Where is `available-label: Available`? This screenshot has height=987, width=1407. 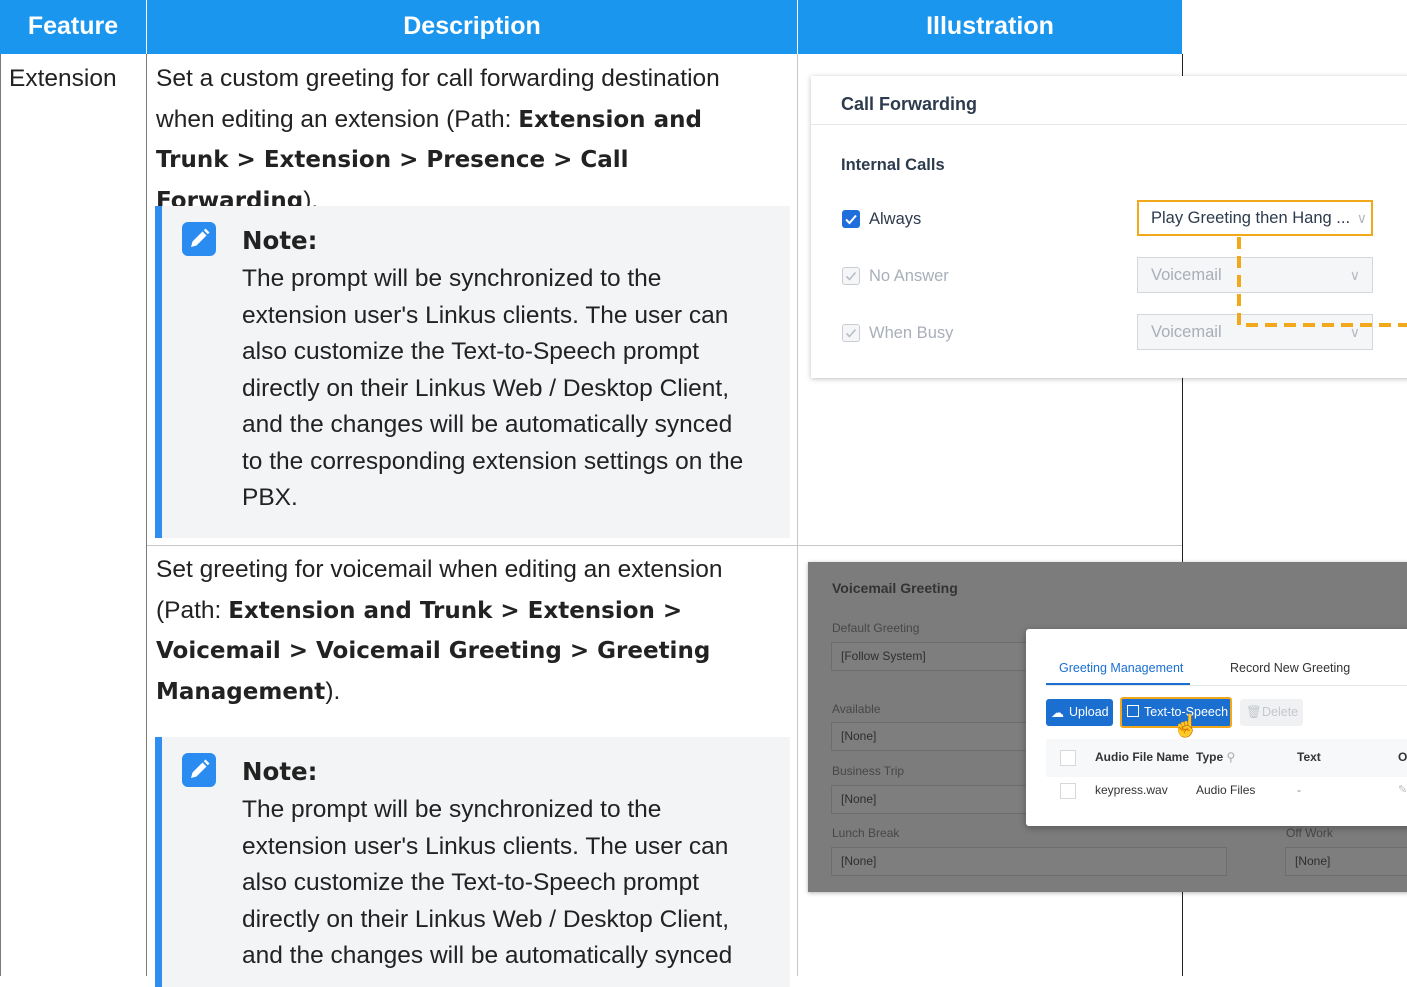 available-label: Available is located at coordinates (856, 709).